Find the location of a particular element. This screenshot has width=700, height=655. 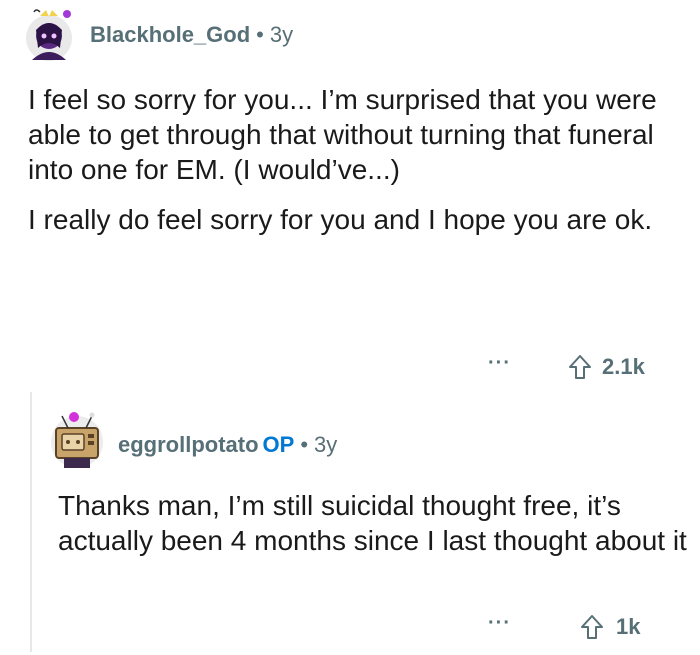

comment-meta: eggrollpotato OP • 3y is located at coordinates (227, 445).